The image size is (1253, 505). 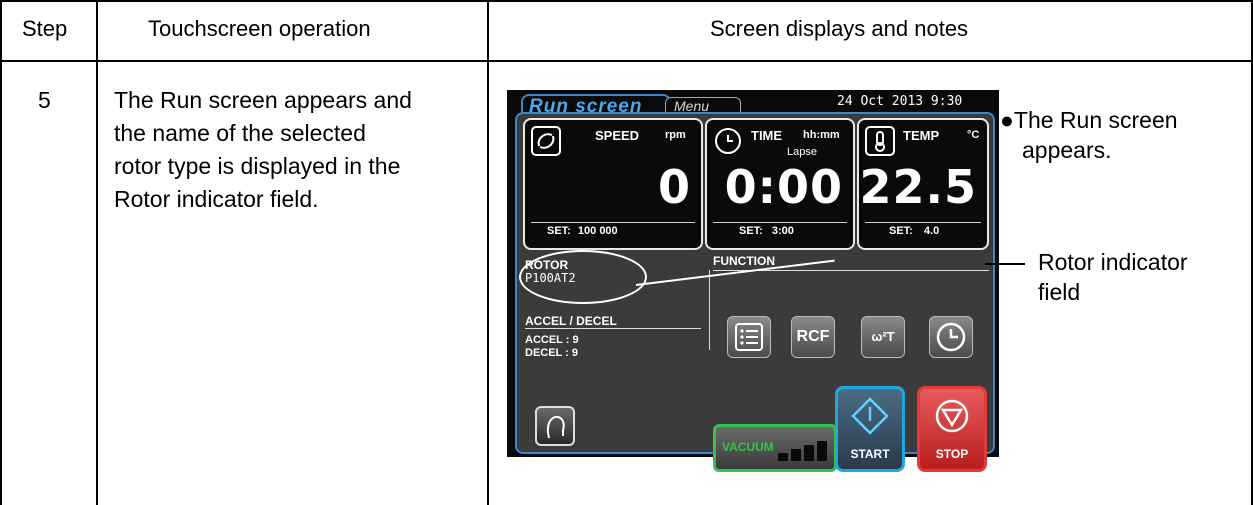 What do you see at coordinates (900, 101) in the screenshot?
I see `datetime: 24 Oct 2013 9:30` at bounding box center [900, 101].